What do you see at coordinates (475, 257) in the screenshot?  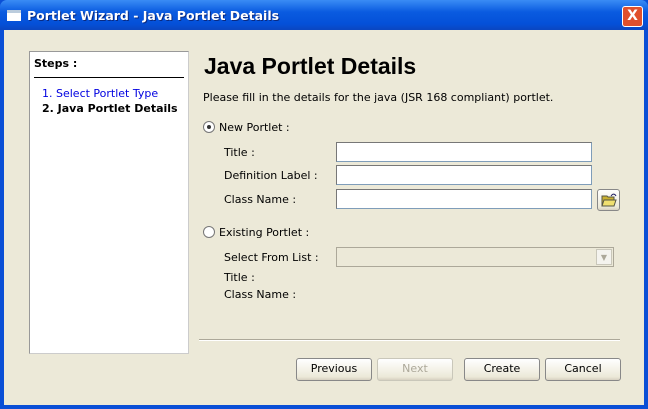 I see `portlet-select: ▼` at bounding box center [475, 257].